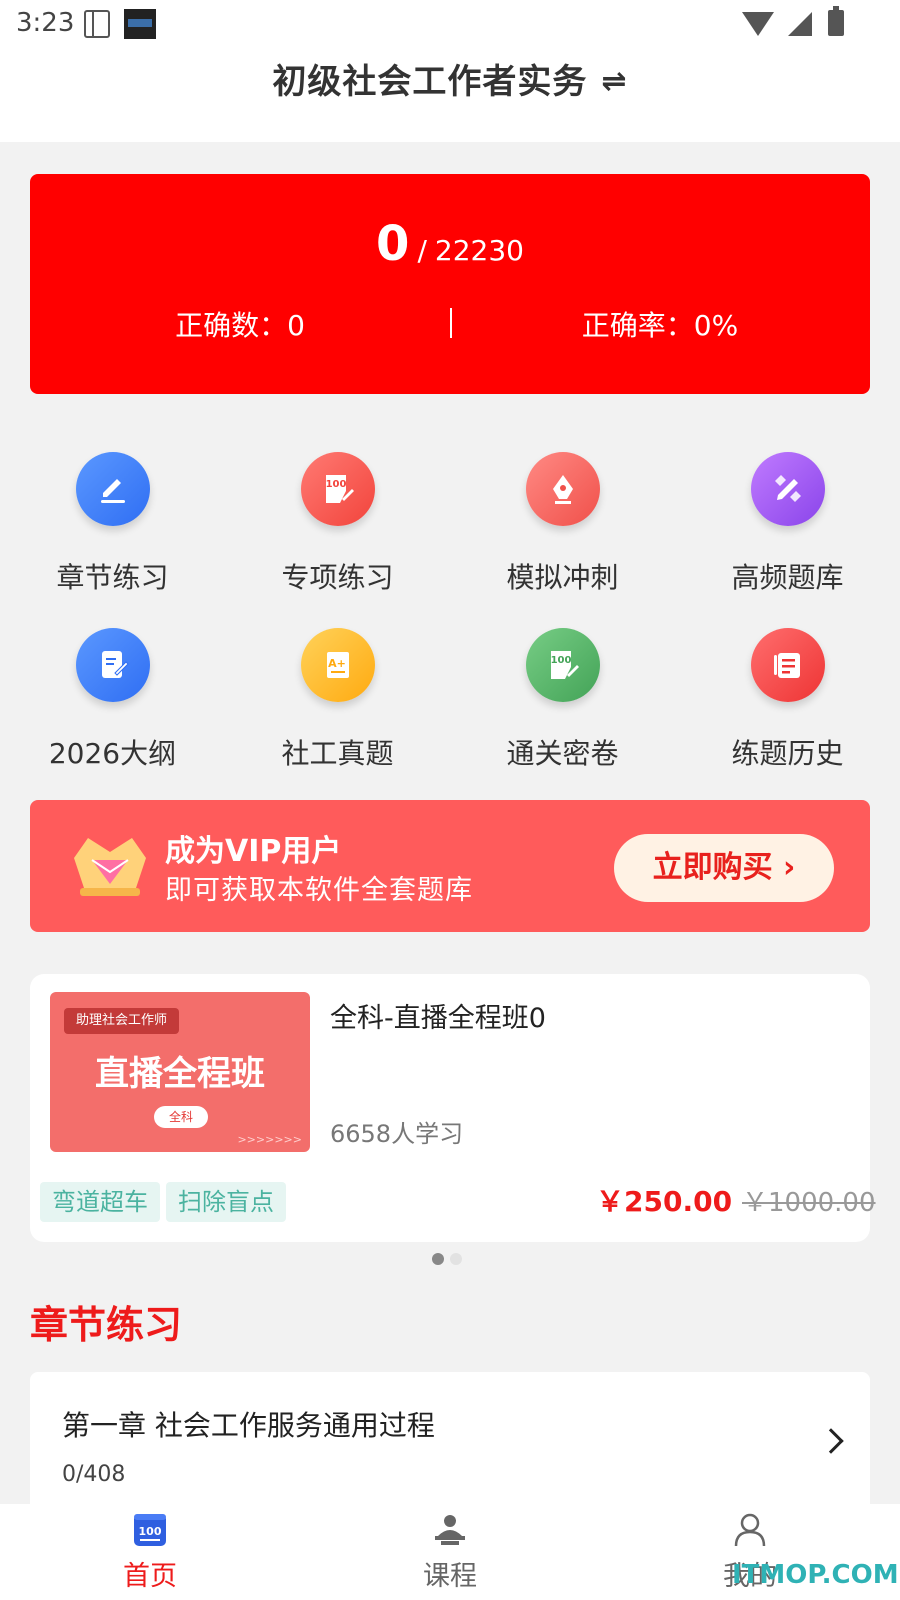 This screenshot has width=900, height=1600. Describe the element at coordinates (562, 713) in the screenshot. I see `feature-secret-papers: 100 通关密卷` at that location.